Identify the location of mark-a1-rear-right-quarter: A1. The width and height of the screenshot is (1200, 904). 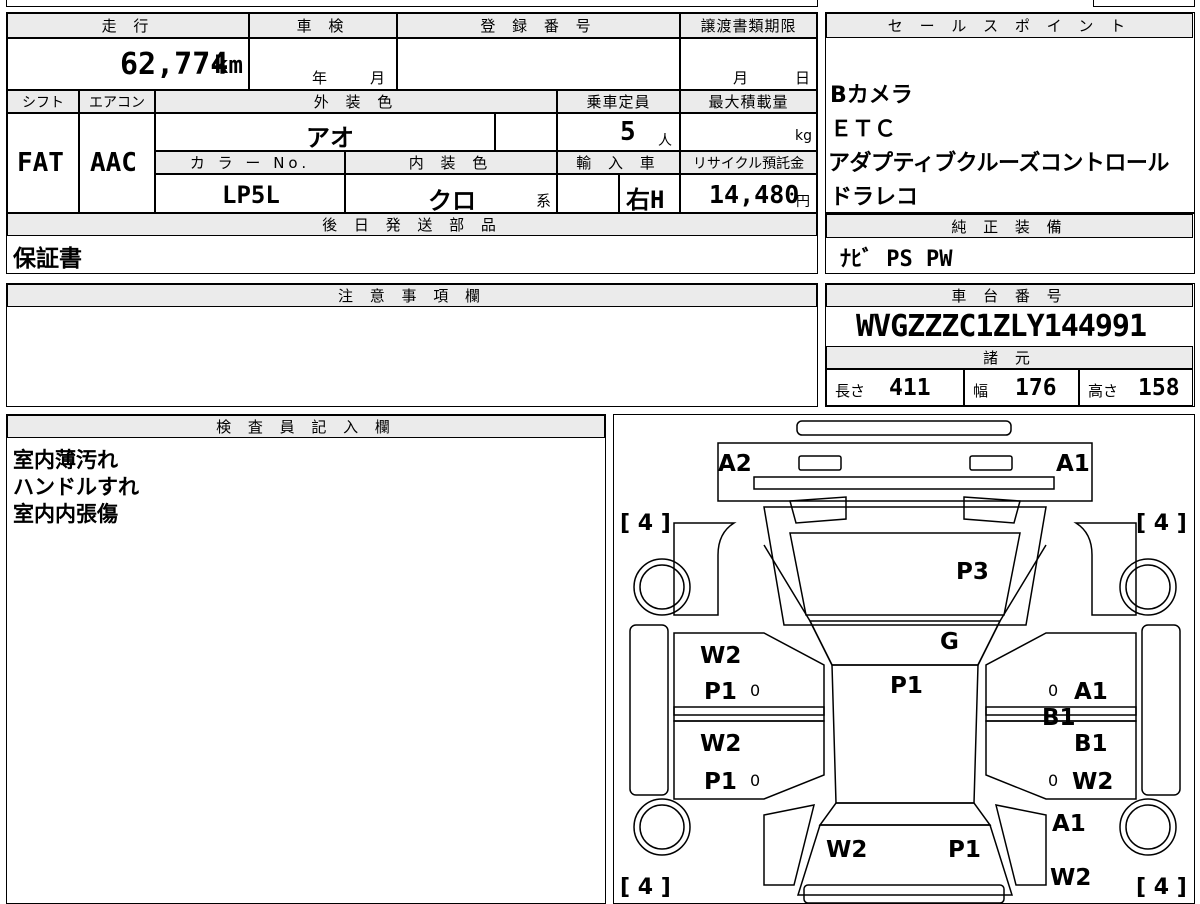
(1069, 824).